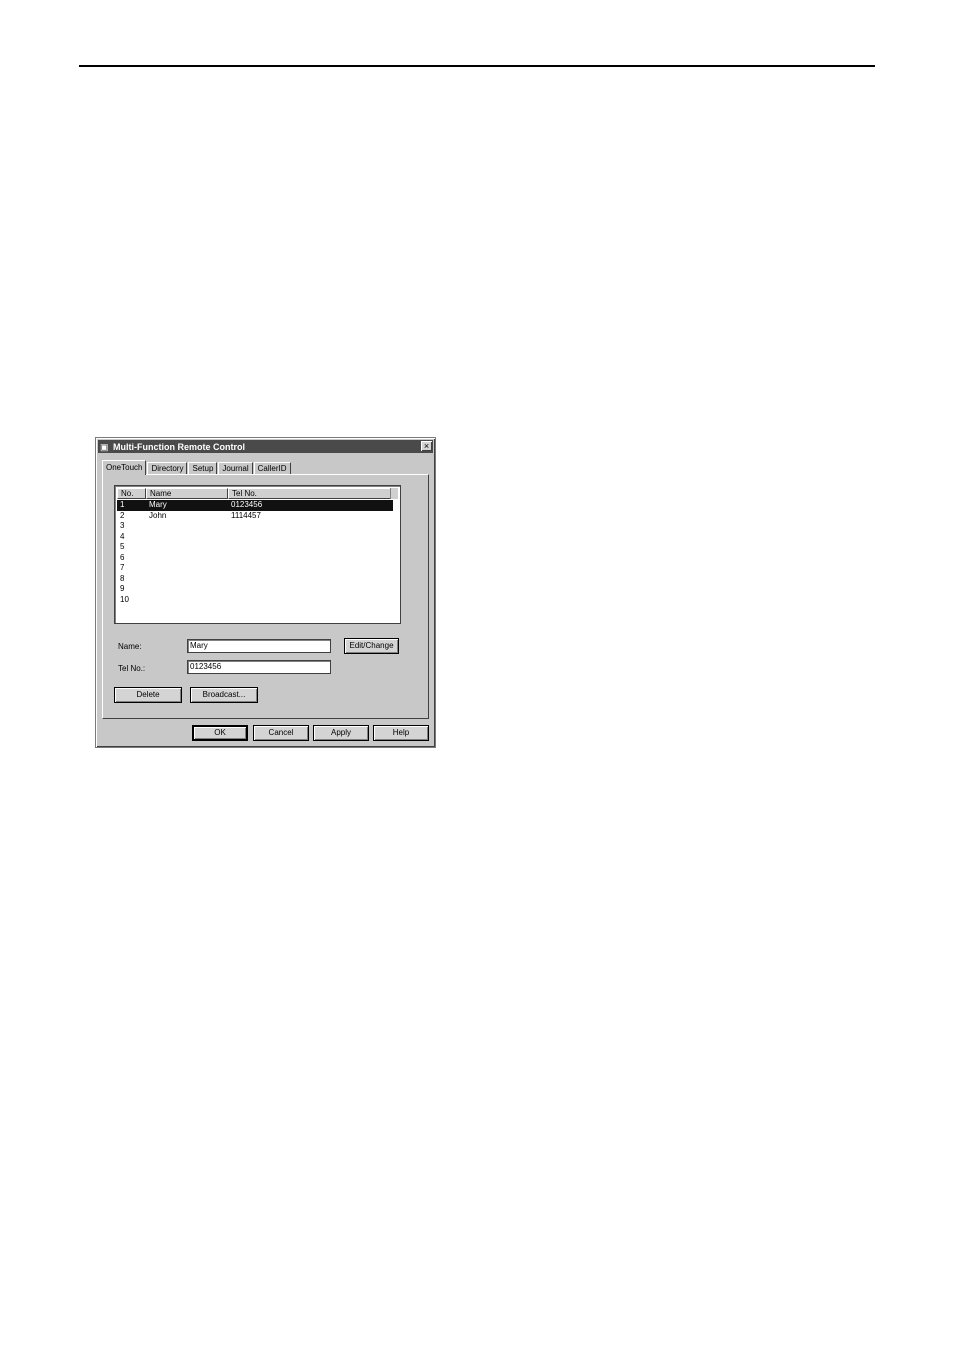 The height and width of the screenshot is (1348, 954). What do you see at coordinates (247, 504) in the screenshot?
I see `row-tel: 0123456` at bounding box center [247, 504].